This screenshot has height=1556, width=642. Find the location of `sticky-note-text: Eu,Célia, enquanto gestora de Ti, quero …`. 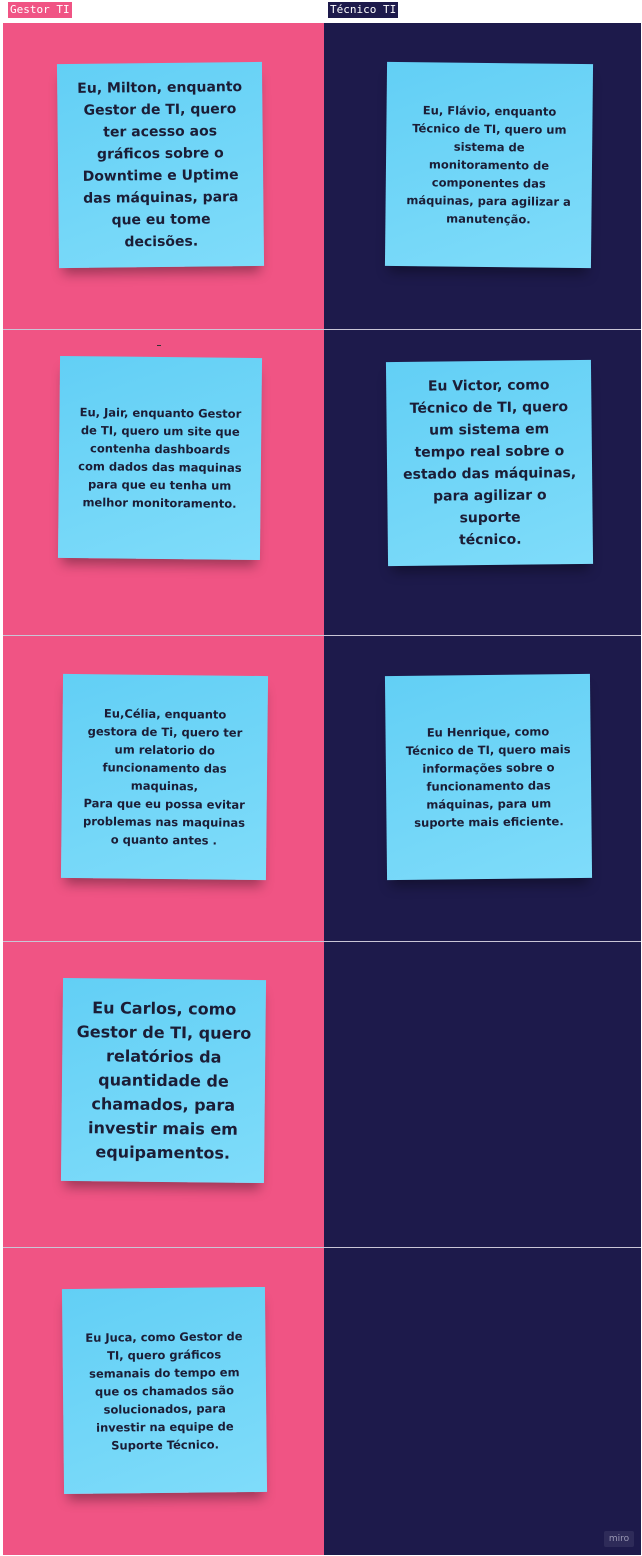

sticky-note-text: Eu,Célia, enquanto gestora de Ti, quero … is located at coordinates (164, 777).